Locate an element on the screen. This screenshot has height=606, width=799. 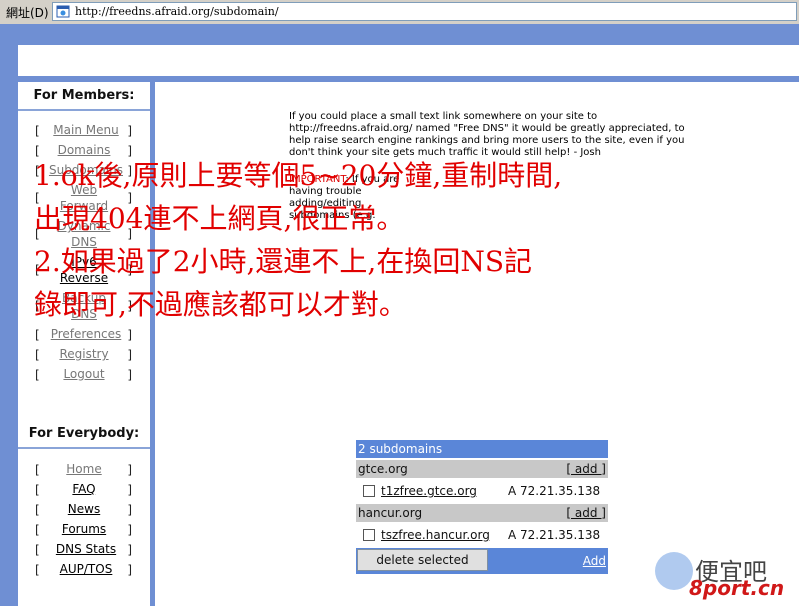
domain-name: gtce.org is located at coordinates (383, 469).